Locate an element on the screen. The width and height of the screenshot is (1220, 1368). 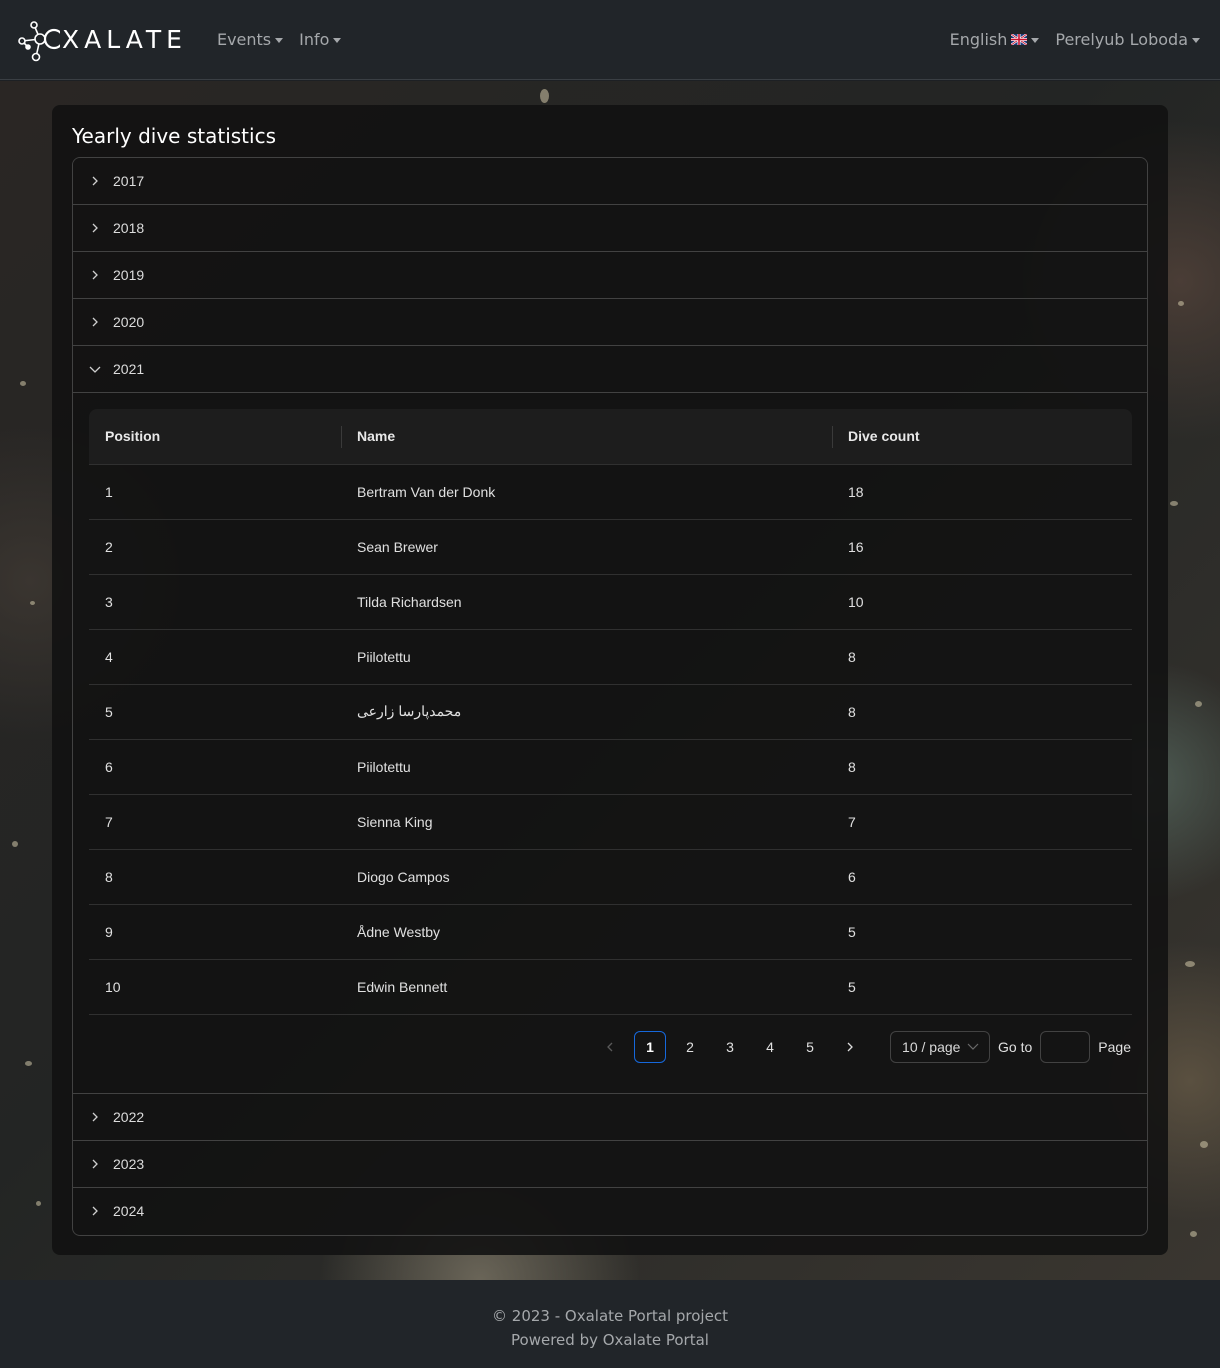
cell-position: 2 is located at coordinates (215, 547).